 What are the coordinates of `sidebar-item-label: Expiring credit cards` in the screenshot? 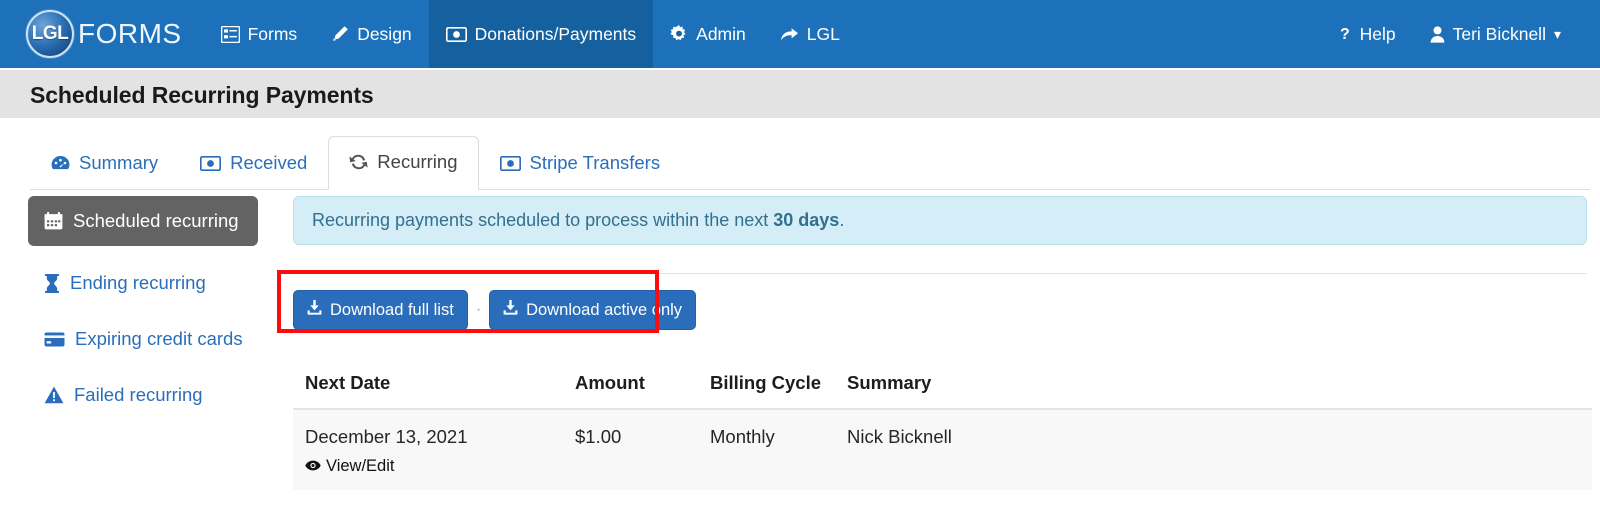 It's located at (159, 338).